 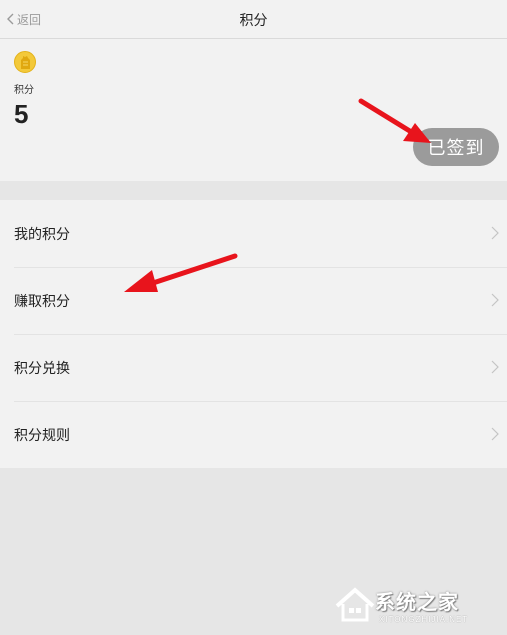 What do you see at coordinates (42, 368) in the screenshot?
I see `menu-item-label: 积分兑换` at bounding box center [42, 368].